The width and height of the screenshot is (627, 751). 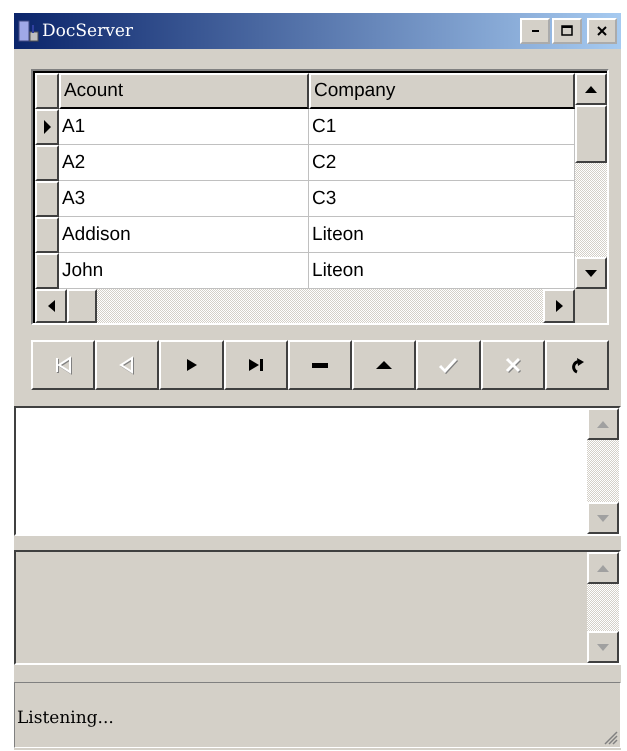 What do you see at coordinates (47, 91) in the screenshot?
I see `corner-cell` at bounding box center [47, 91].